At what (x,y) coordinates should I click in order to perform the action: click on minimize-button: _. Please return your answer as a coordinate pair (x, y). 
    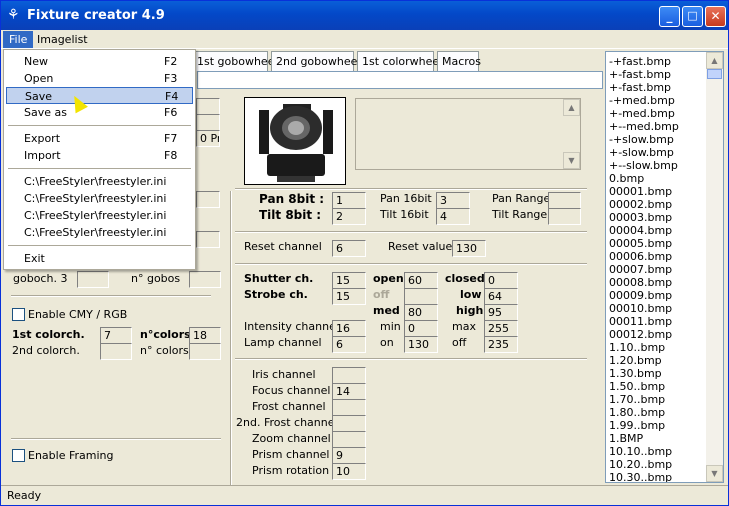
    Looking at the image, I should click on (669, 16).